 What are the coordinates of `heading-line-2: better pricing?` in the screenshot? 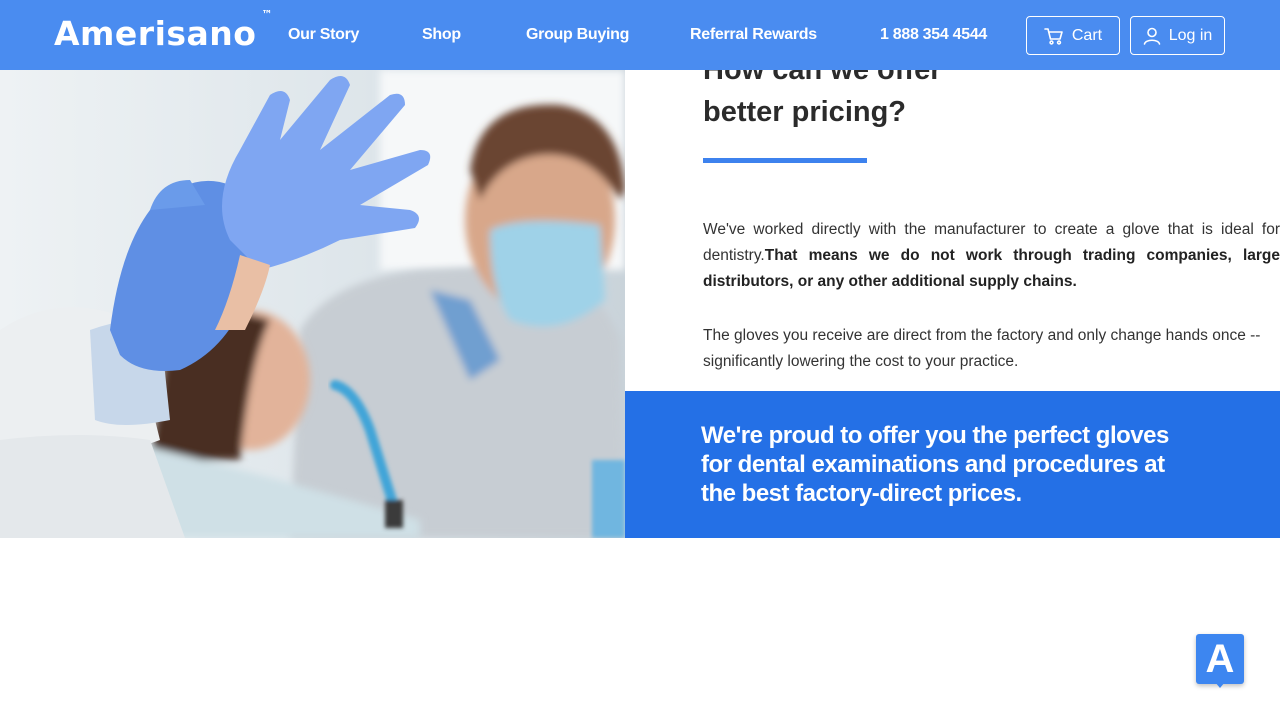 It's located at (805, 112).